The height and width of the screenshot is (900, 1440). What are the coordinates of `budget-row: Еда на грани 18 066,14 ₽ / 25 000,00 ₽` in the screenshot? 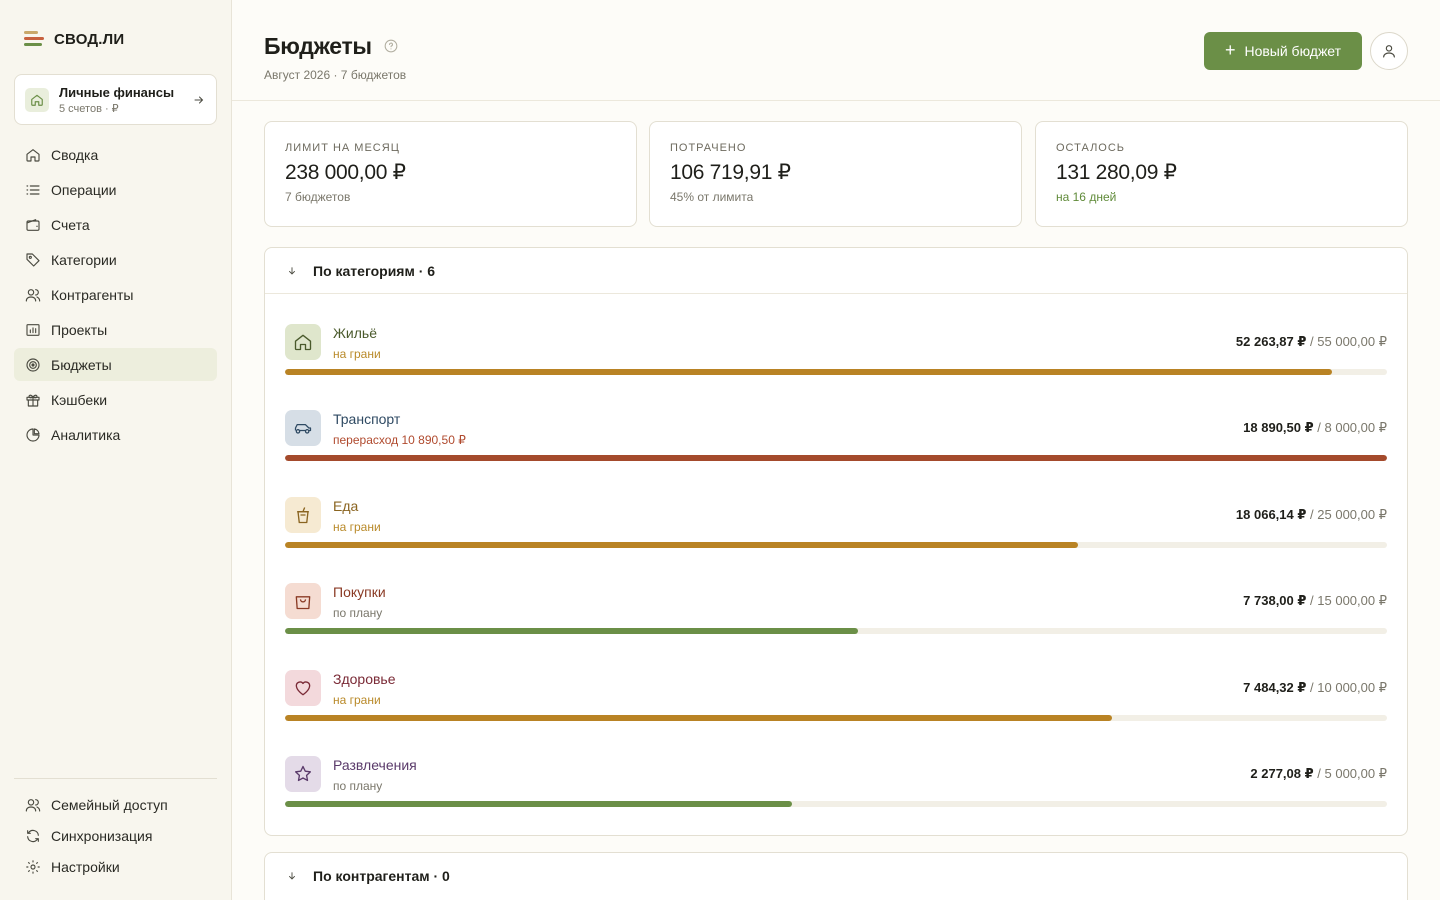 It's located at (836, 527).